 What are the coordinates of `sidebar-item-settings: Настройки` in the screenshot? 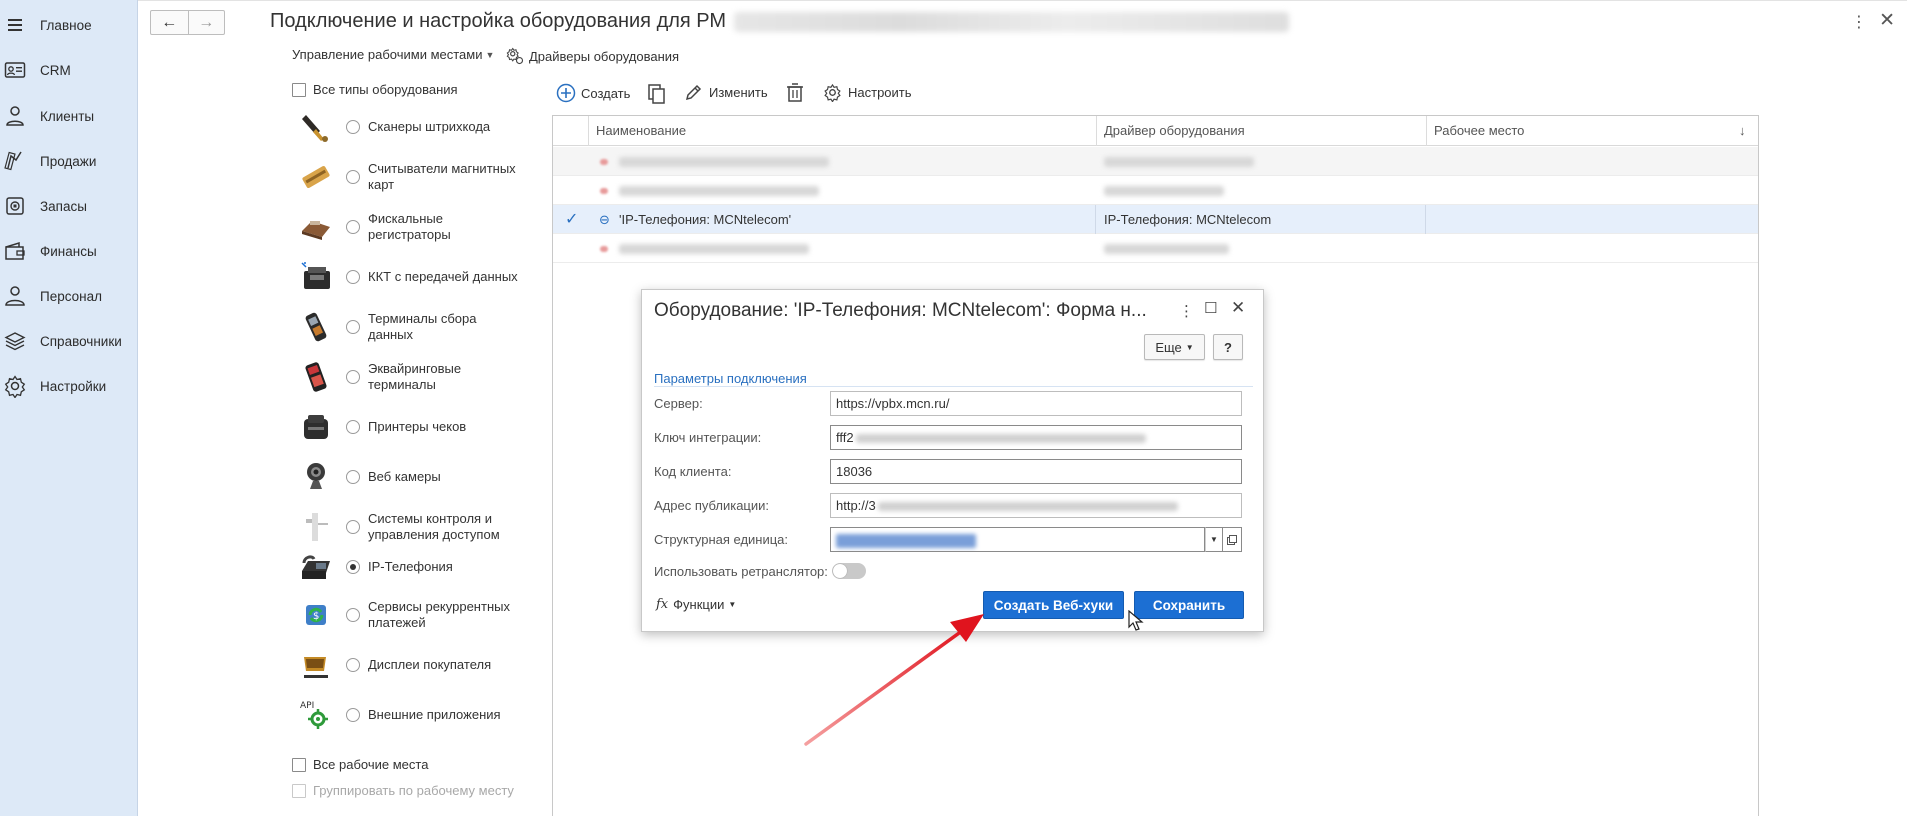 It's located at (69, 386).